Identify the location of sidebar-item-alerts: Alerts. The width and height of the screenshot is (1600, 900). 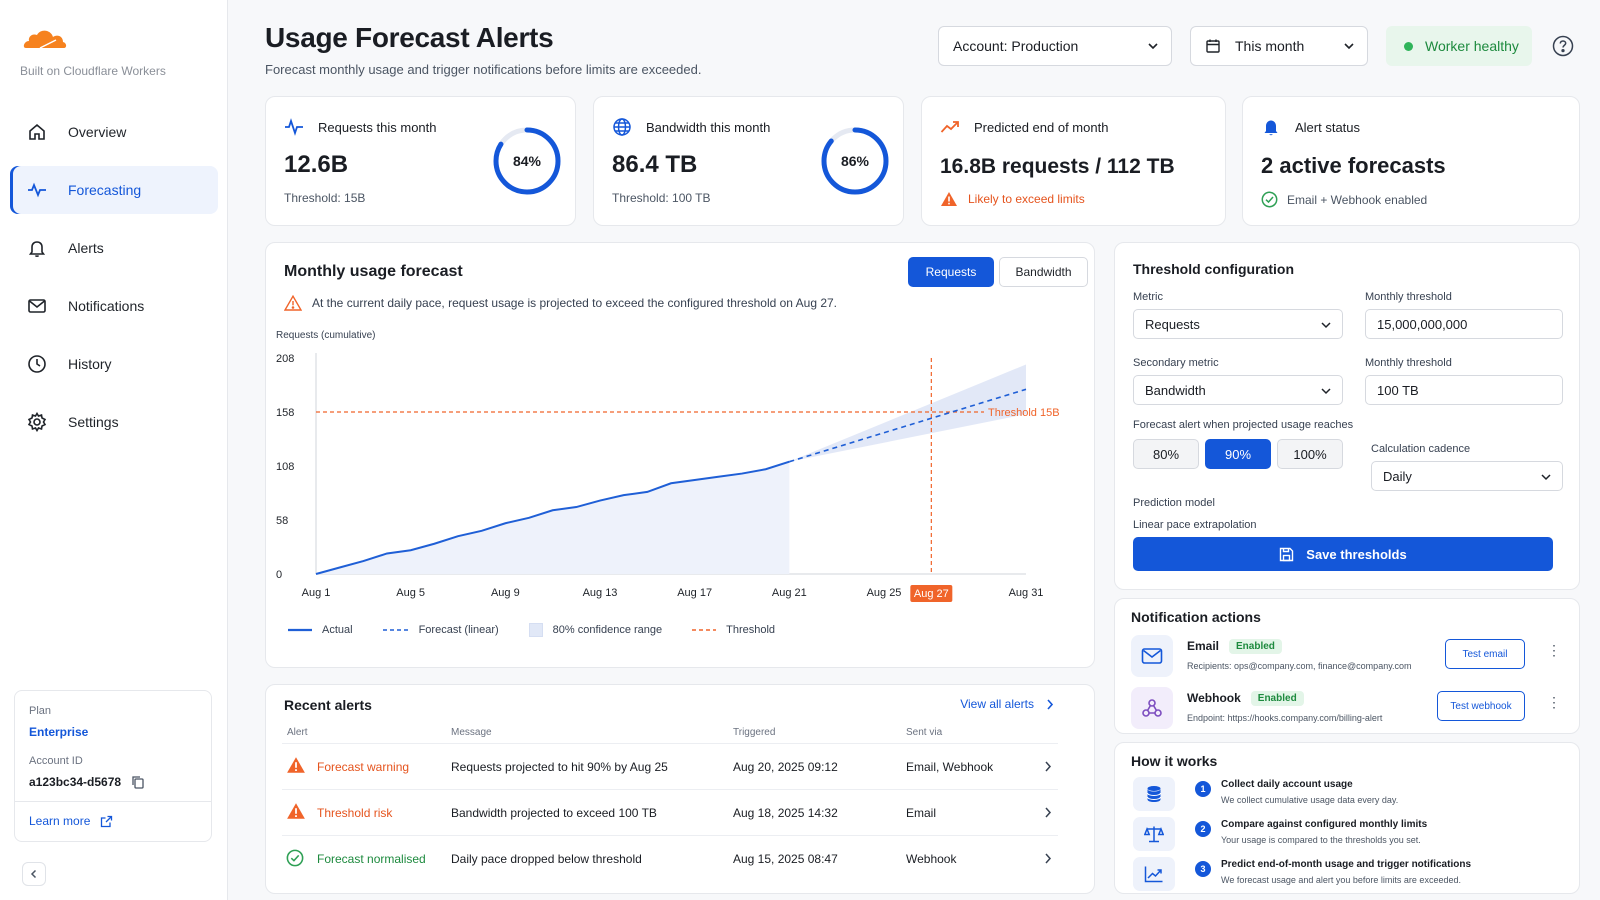
(114, 248).